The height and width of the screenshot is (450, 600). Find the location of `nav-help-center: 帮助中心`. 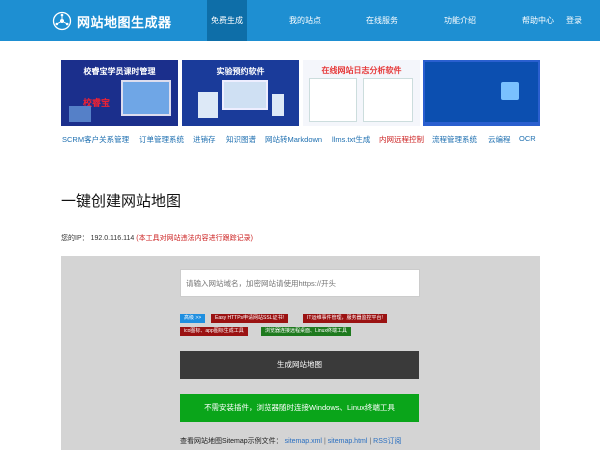

nav-help-center: 帮助中心 is located at coordinates (538, 20).